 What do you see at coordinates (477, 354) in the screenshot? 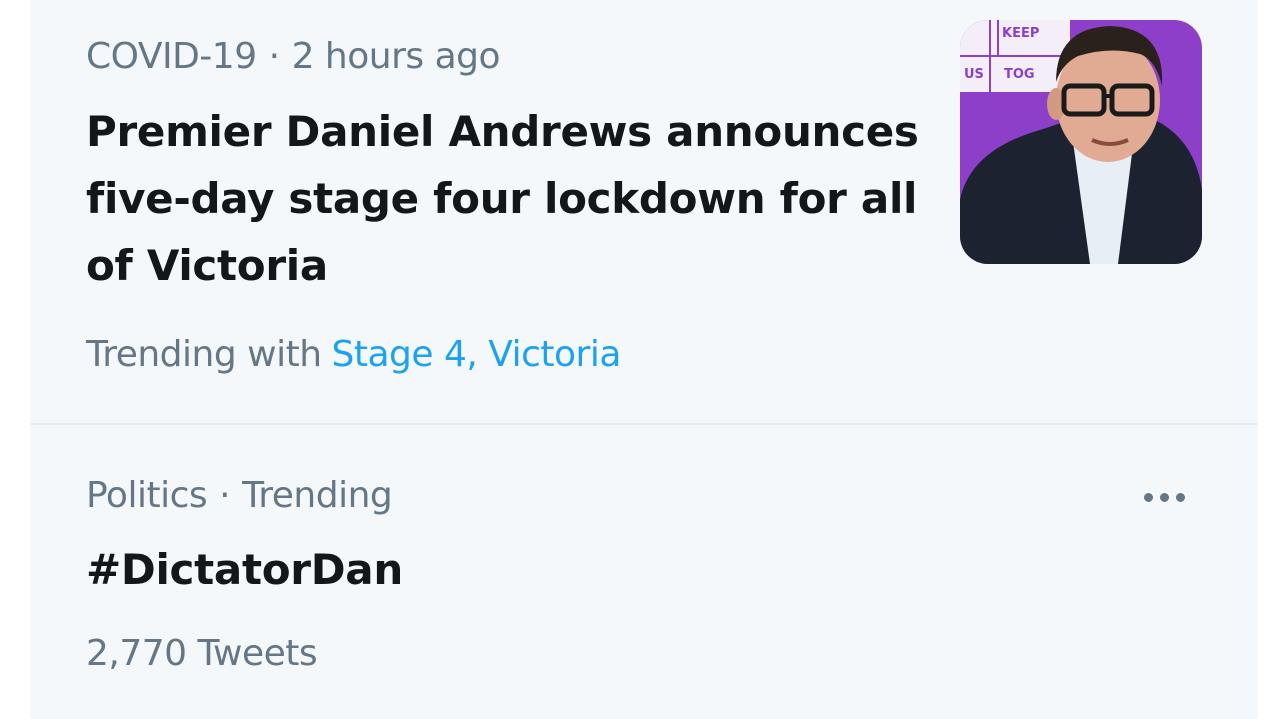
I see `trending-tags-link: Stage 4, Victoria` at bounding box center [477, 354].